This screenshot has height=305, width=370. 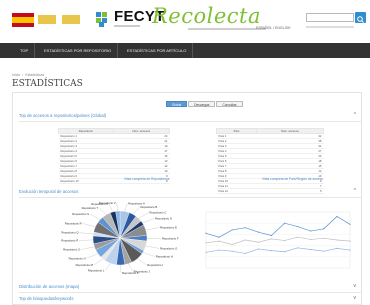 I want to click on ministry-logo, so click(x=47, y=19).